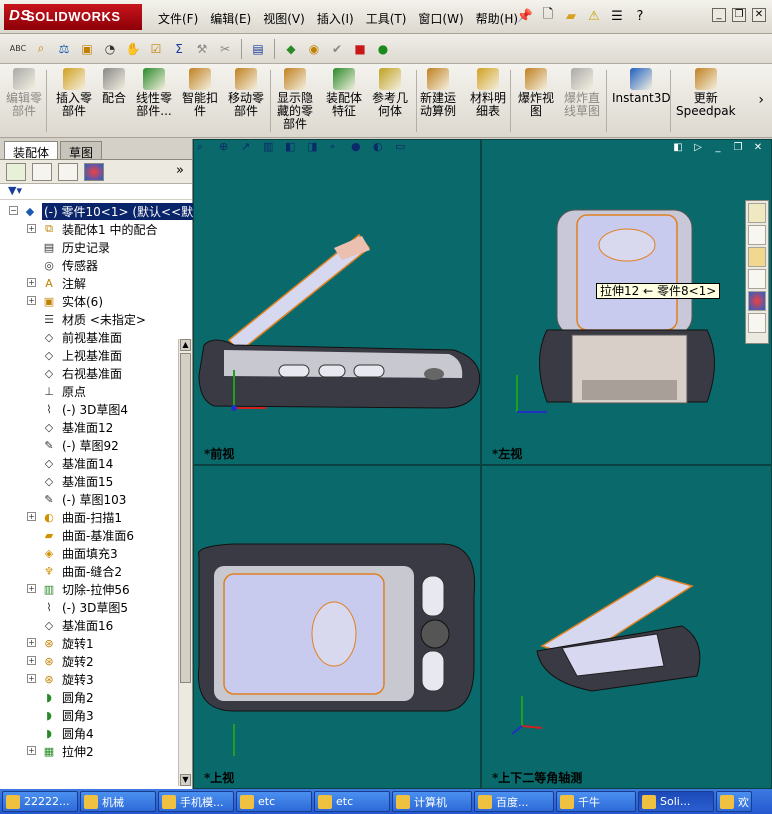 The height and width of the screenshot is (814, 772). What do you see at coordinates (757, 213) in the screenshot?
I see `home-icon` at bounding box center [757, 213].